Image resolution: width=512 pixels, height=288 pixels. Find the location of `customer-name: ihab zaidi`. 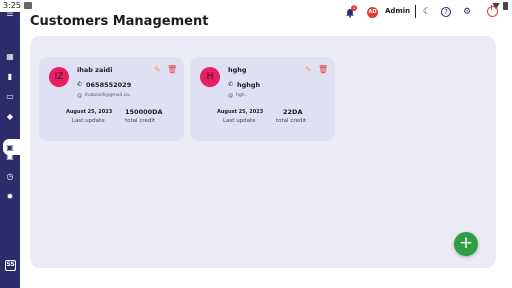

customer-name: ihab zaidi is located at coordinates (95, 70).